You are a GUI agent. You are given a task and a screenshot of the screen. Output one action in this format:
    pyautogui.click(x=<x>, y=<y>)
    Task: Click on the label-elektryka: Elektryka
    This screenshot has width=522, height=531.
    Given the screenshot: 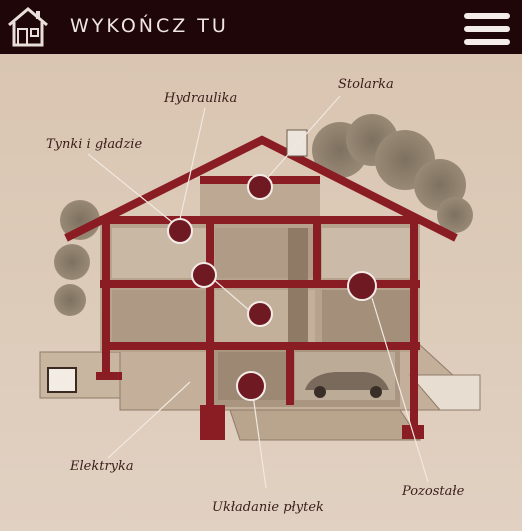 What is the action you would take?
    pyautogui.click(x=102, y=466)
    